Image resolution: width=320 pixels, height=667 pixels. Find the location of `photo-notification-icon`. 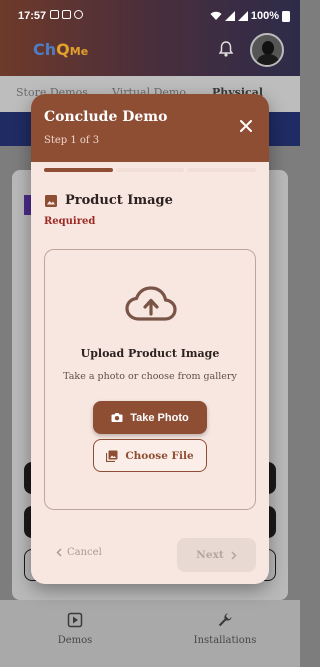

photo-notification-icon is located at coordinates (66, 14).